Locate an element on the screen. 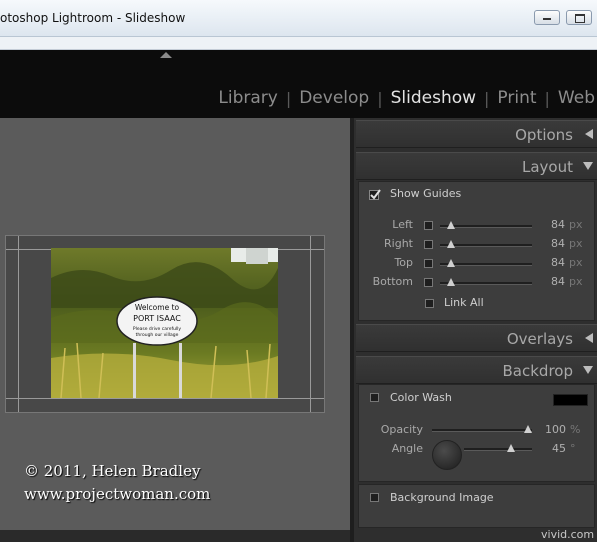 Image resolution: width=597 pixels, height=542 pixels. layout-bottom-slider-thumb is located at coordinates (451, 282).